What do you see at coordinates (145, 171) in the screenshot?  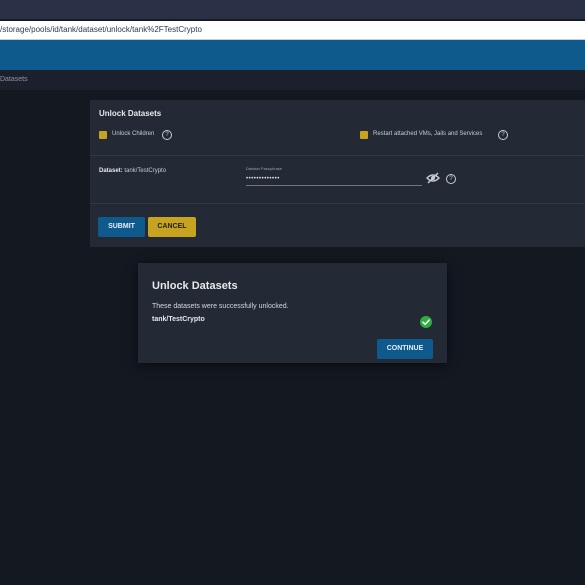 I see `dataset-value: tank/TestCrypto` at bounding box center [145, 171].